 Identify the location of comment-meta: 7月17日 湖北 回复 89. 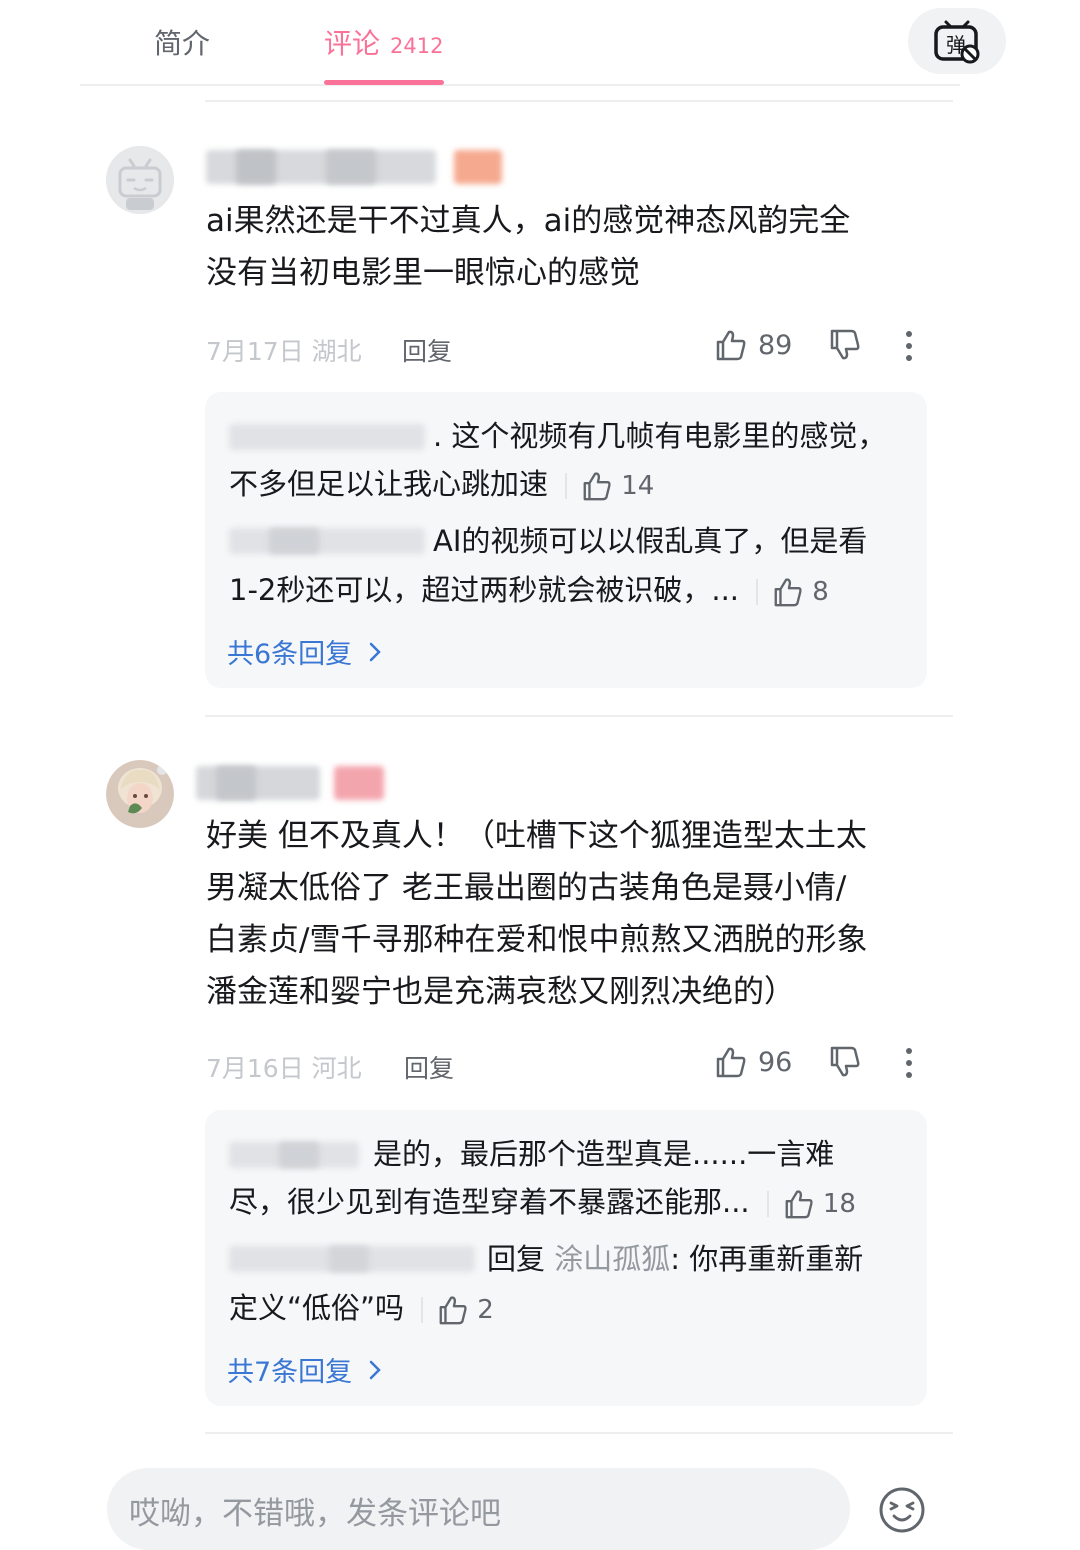
(571, 348).